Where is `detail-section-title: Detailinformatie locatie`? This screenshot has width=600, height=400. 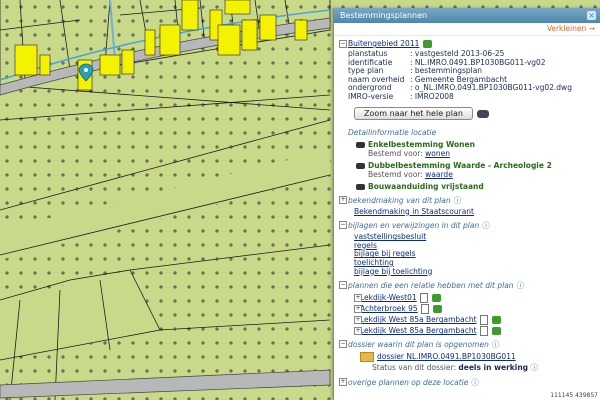
detail-section-title: Detailinformatie locatie is located at coordinates (467, 132).